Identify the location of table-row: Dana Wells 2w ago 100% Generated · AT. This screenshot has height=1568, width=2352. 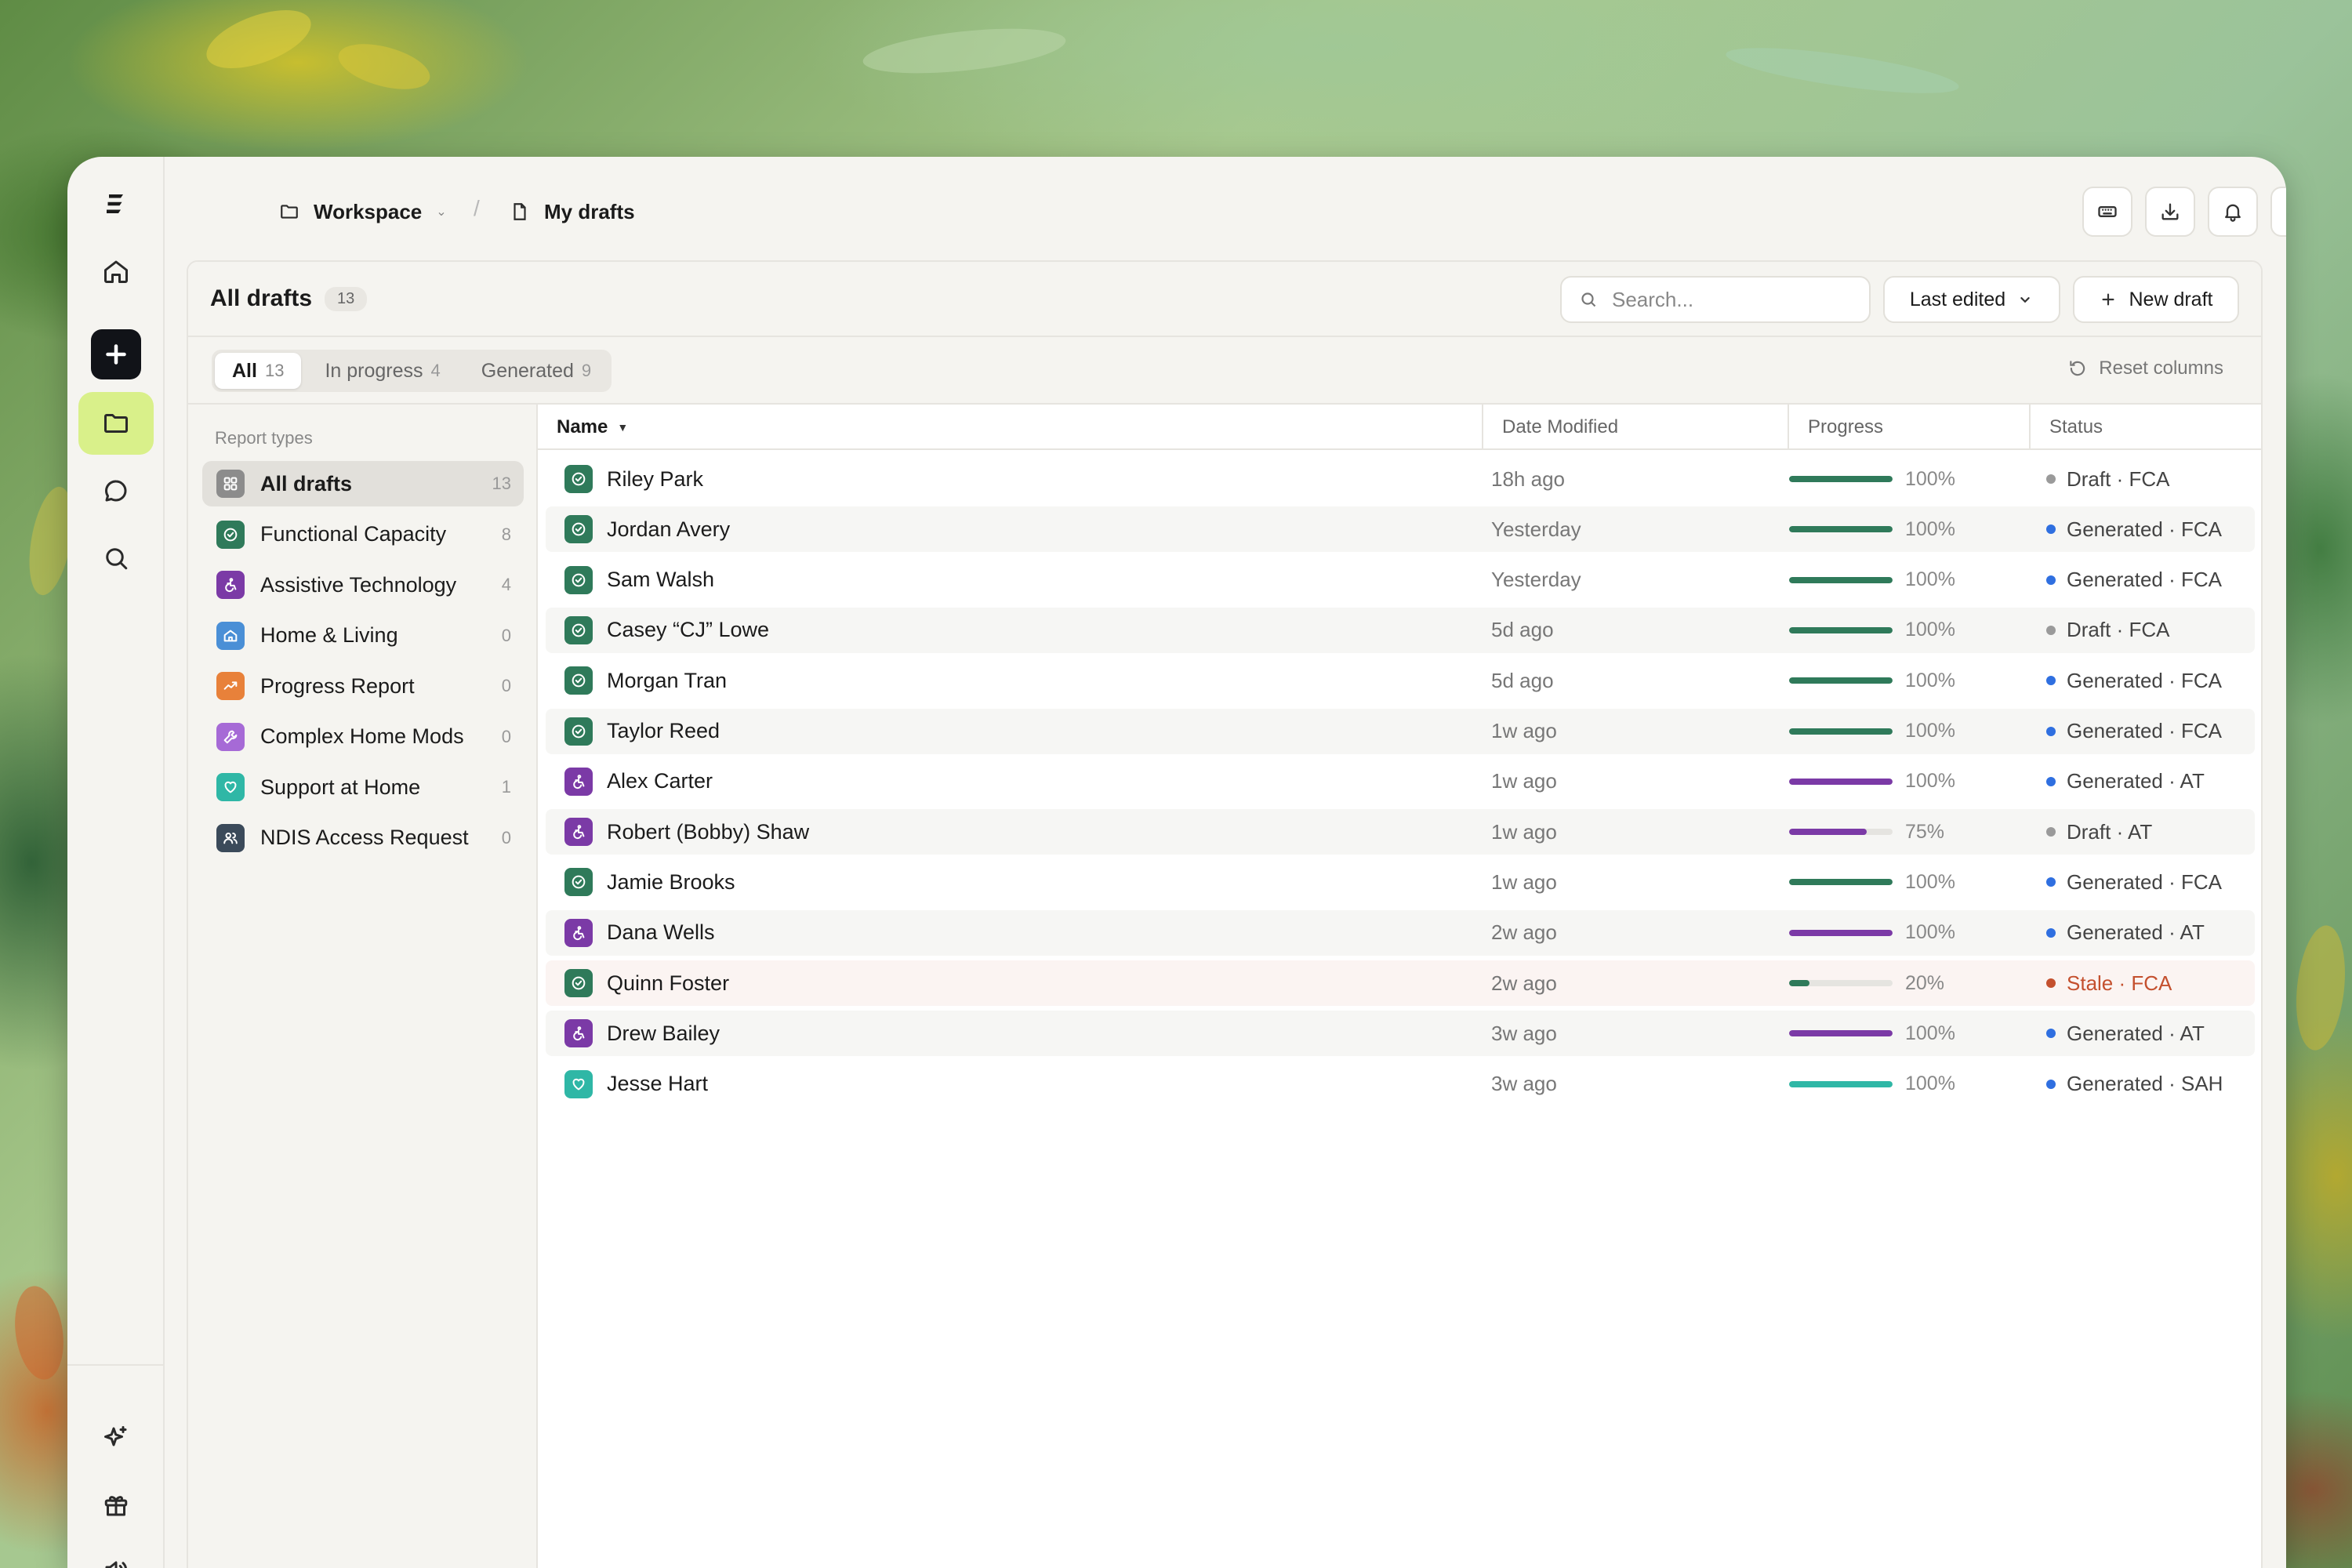
(1400, 932).